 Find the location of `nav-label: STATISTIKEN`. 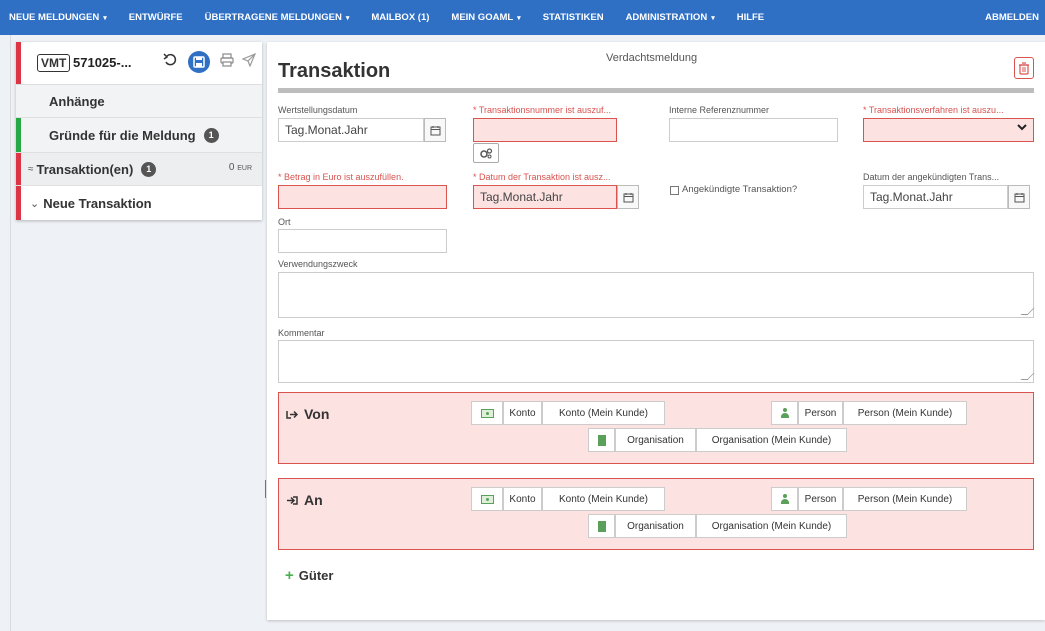

nav-label: STATISTIKEN is located at coordinates (573, 17).